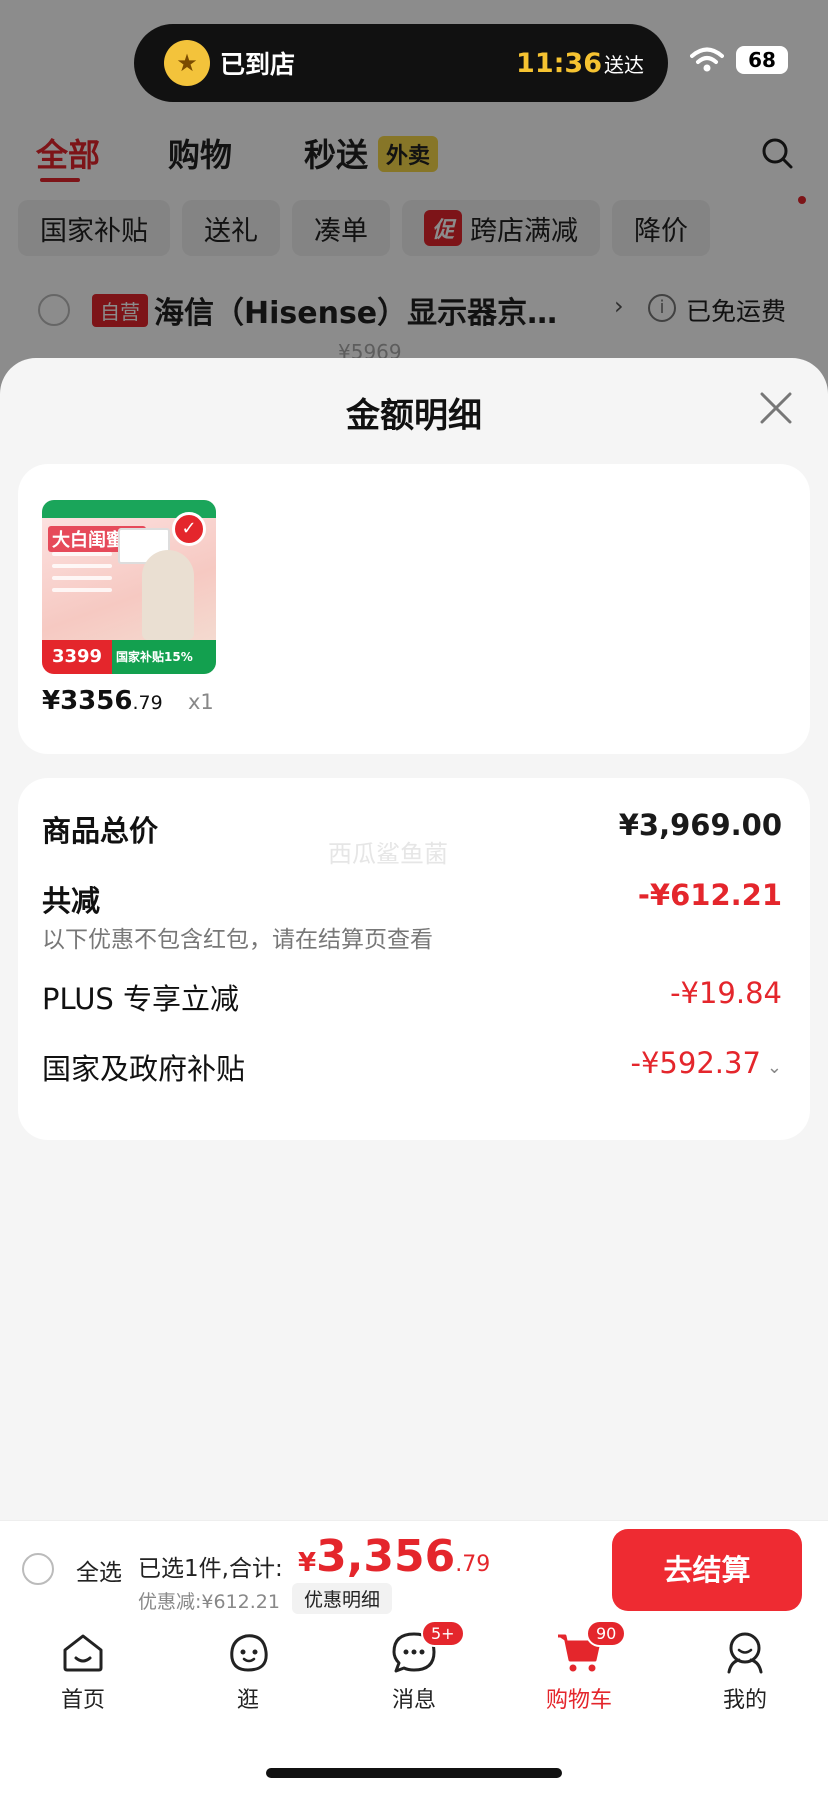 Image resolution: width=828 pixels, height=1796 pixels. I want to click on price-decimal: .79, so click(147, 703).